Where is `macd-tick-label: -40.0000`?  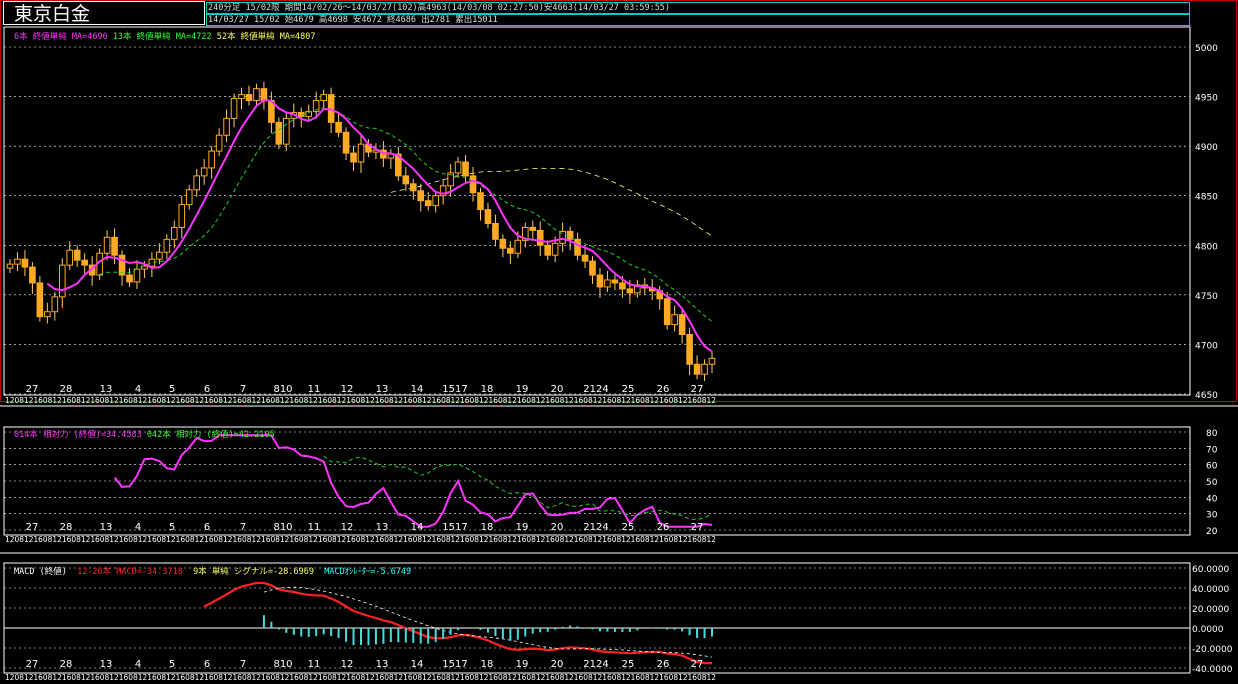 macd-tick-label: -40.0000 is located at coordinates (1212, 670).